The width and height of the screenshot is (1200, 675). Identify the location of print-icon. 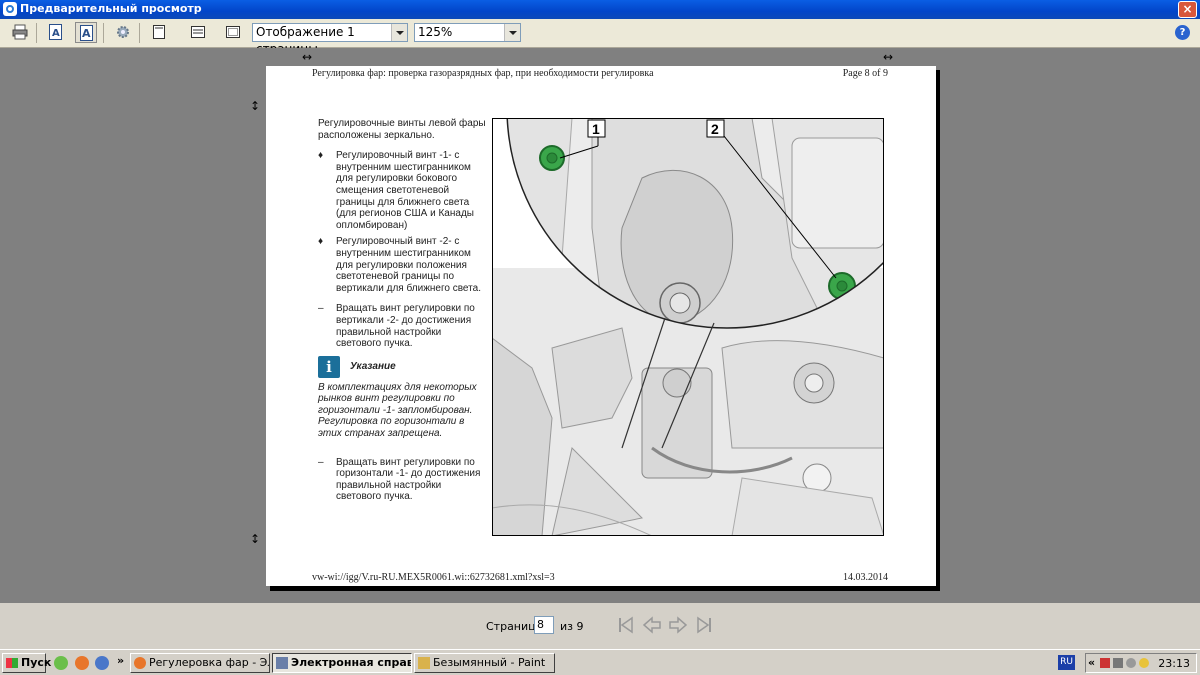
(20, 32).